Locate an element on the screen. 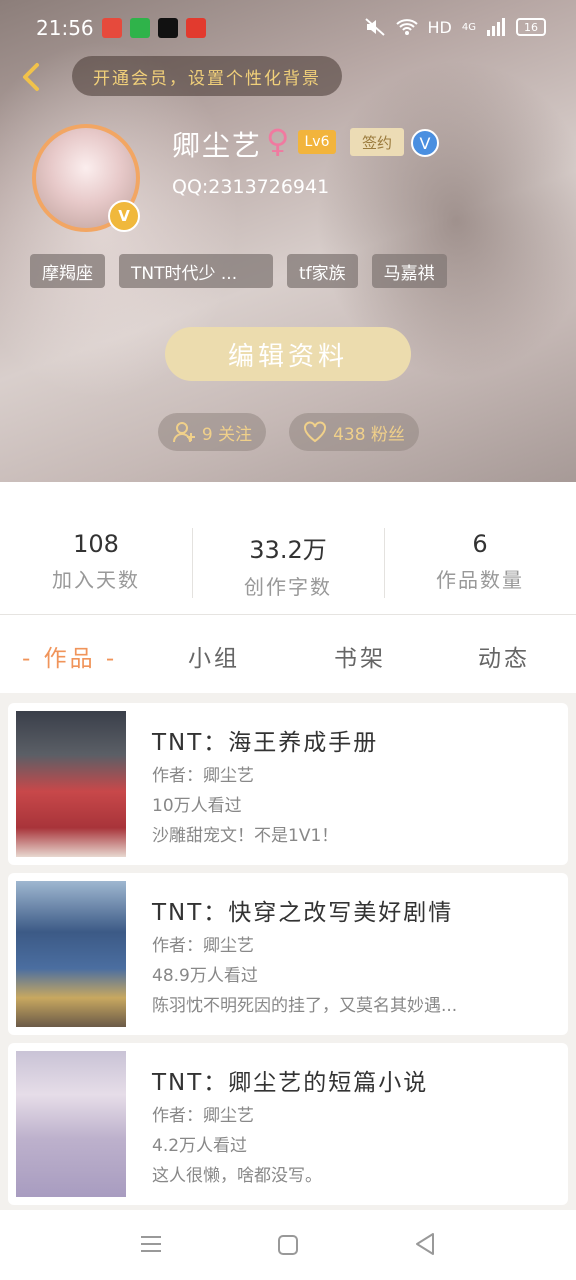 This screenshot has height=1280, width=576. following-count: 9 关注 is located at coordinates (227, 434).